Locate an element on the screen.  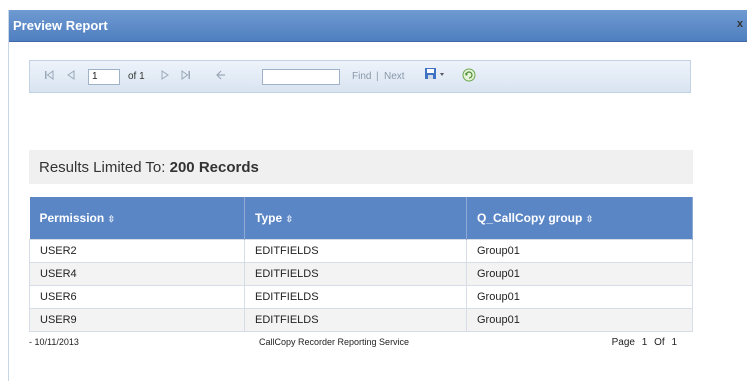
next-page-icon is located at coordinates (165, 76).